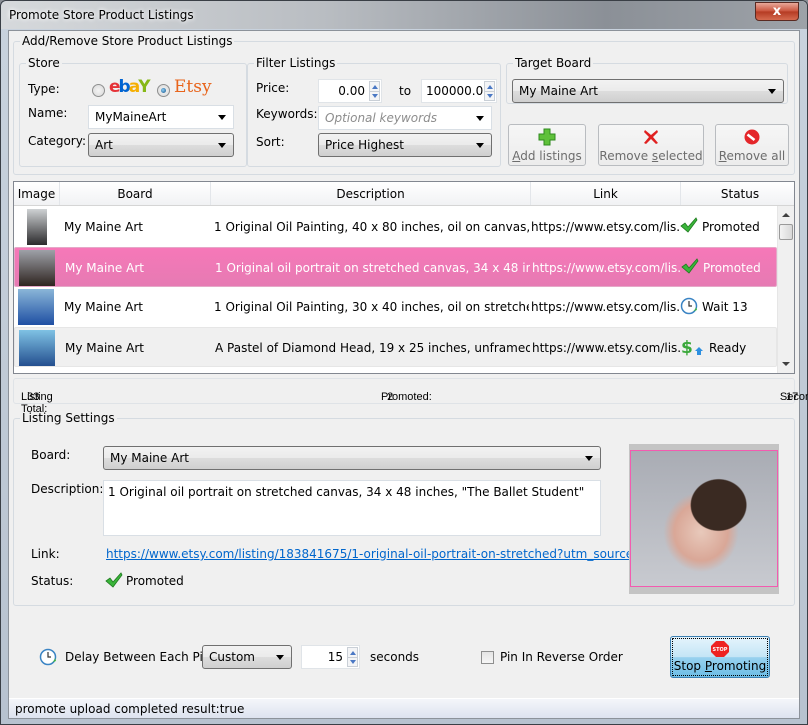  I want to click on status-bar-text: promote upload completed result:true, so click(130, 709).